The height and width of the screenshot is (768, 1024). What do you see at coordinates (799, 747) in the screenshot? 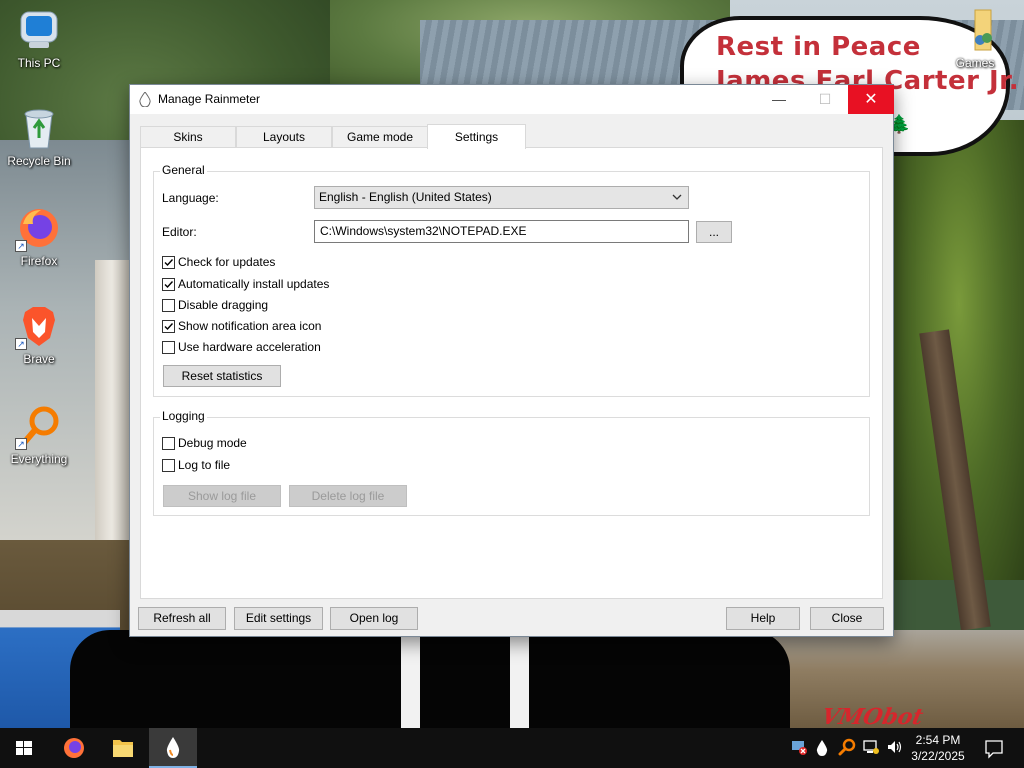
I see `network-warning-icon` at bounding box center [799, 747].